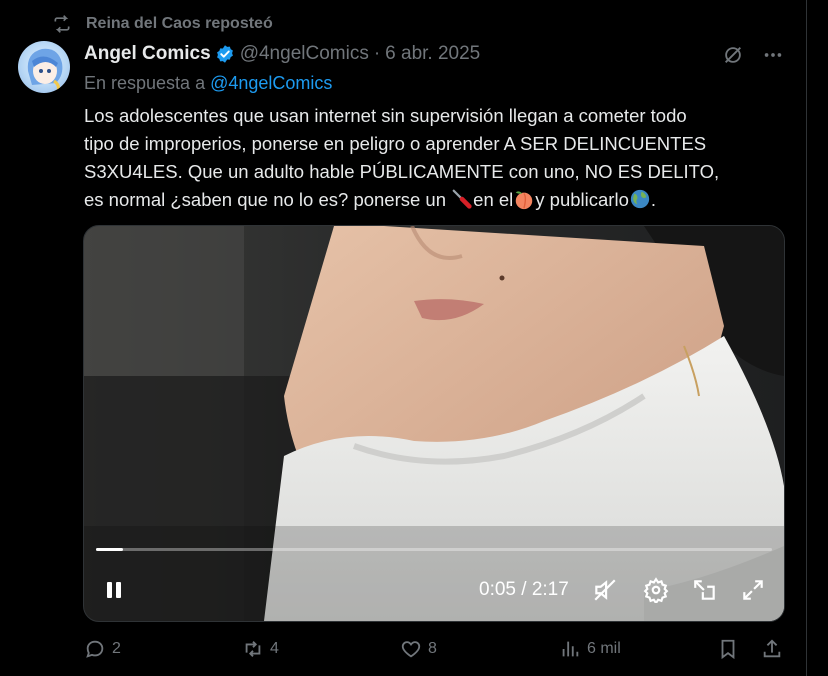  I want to click on tweet-actions-bar: 2 4 8 6 mil, so click(434, 650).